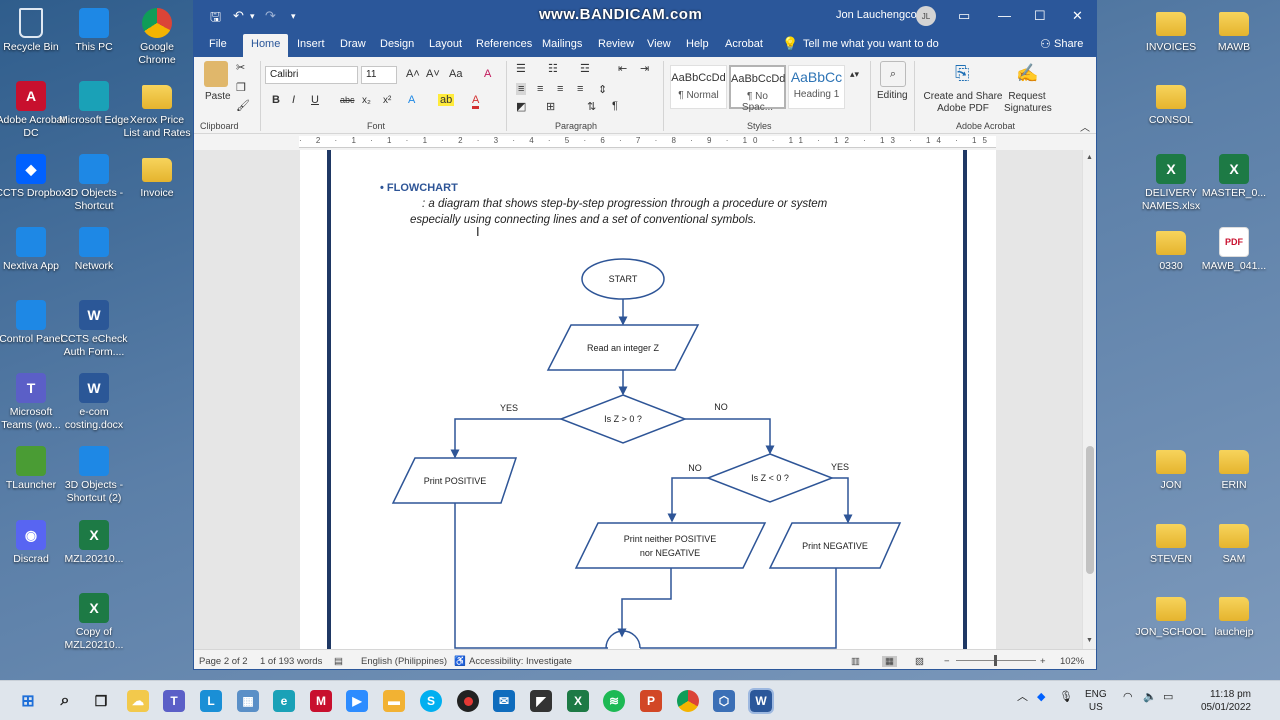 This screenshot has width=1280, height=720. Describe the element at coordinates (995, 660) in the screenshot. I see `zoom-slider-thumb` at that location.